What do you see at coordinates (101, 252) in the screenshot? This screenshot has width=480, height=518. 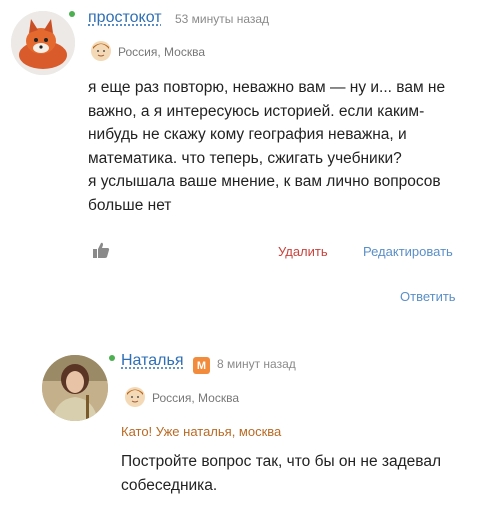 I see `like-icon` at bounding box center [101, 252].